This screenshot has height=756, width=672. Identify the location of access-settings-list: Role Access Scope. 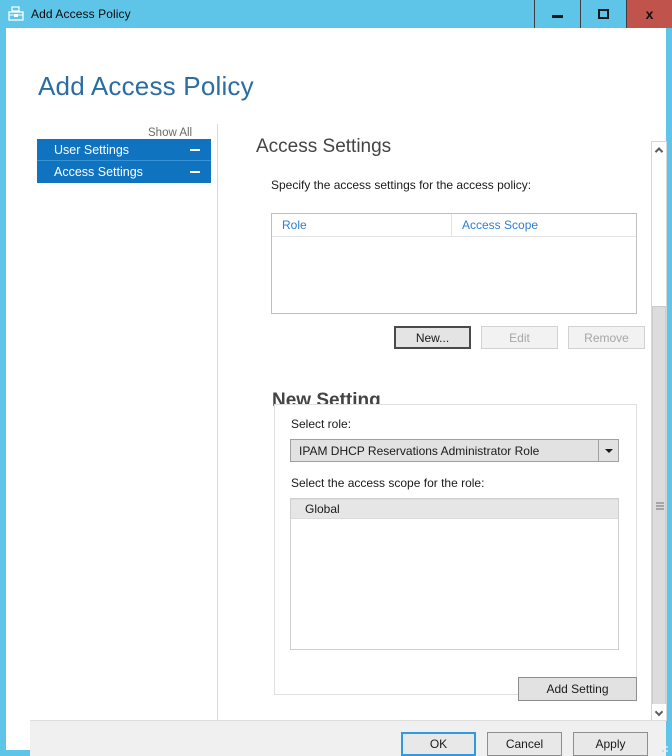
(454, 263).